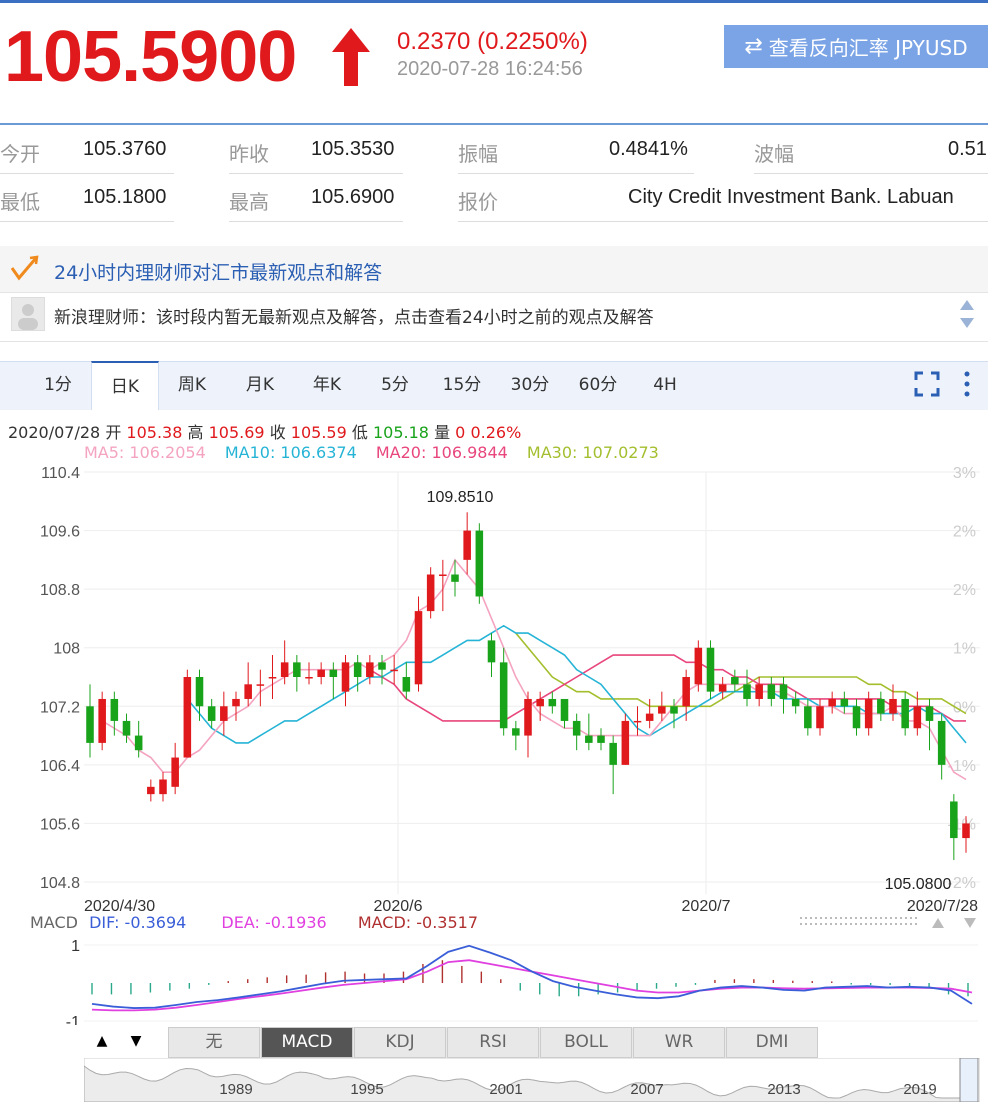 The image size is (988, 1111). What do you see at coordinates (400, 432) in the screenshot?
I see `ohlc-low: 105.18` at bounding box center [400, 432].